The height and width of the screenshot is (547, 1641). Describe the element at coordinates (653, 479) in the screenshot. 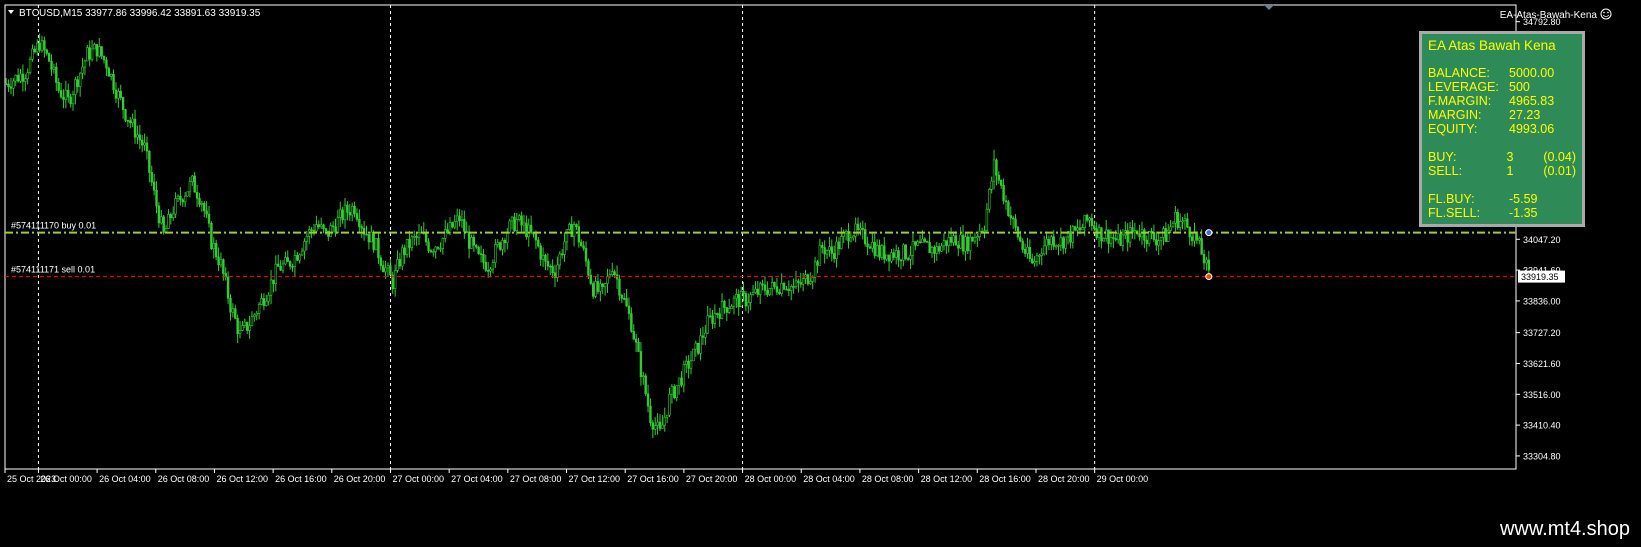

I see `x-tick-label: 27 Oct 16:00` at that location.